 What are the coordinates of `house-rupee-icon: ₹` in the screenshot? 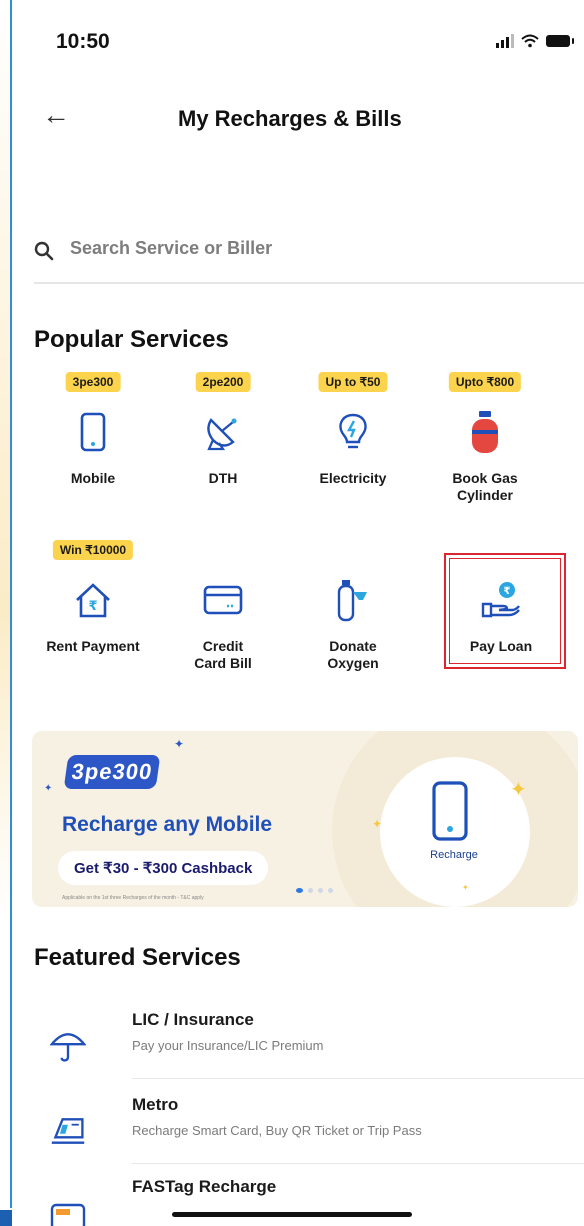 It's located at (93, 600).